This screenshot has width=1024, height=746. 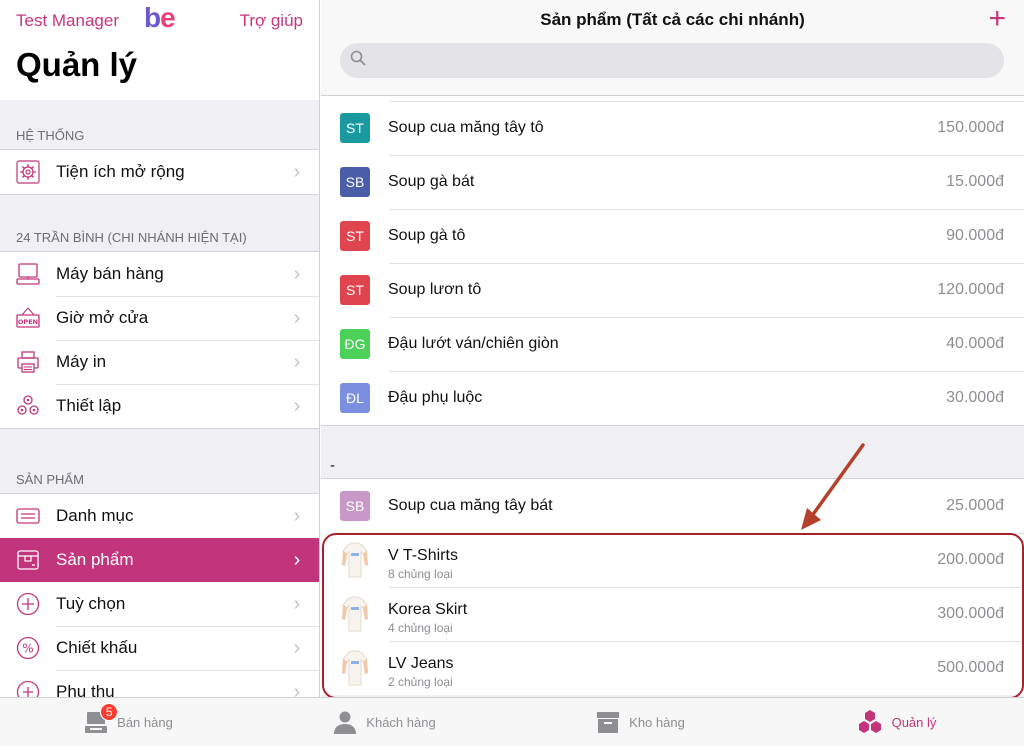 What do you see at coordinates (159, 50) in the screenshot?
I see `sidebar-header: Test Manager be Trợ giúp Quản lý` at bounding box center [159, 50].